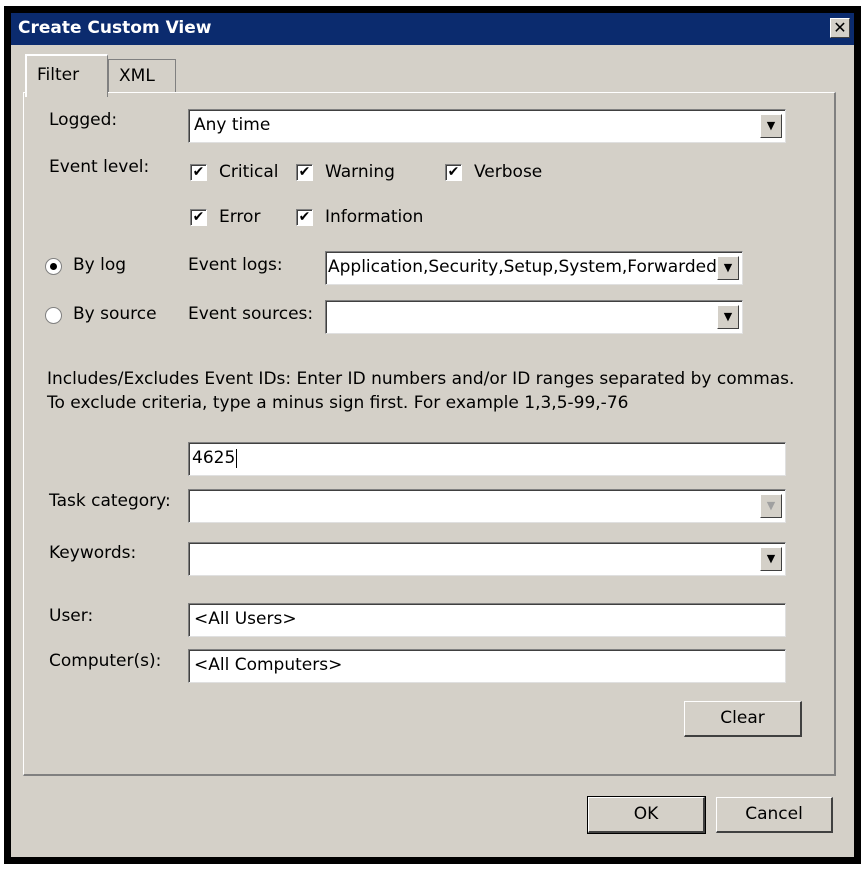 Image resolution: width=868 pixels, height=876 pixels. What do you see at coordinates (304, 217) in the screenshot?
I see `information-checkbox: ✔` at bounding box center [304, 217].